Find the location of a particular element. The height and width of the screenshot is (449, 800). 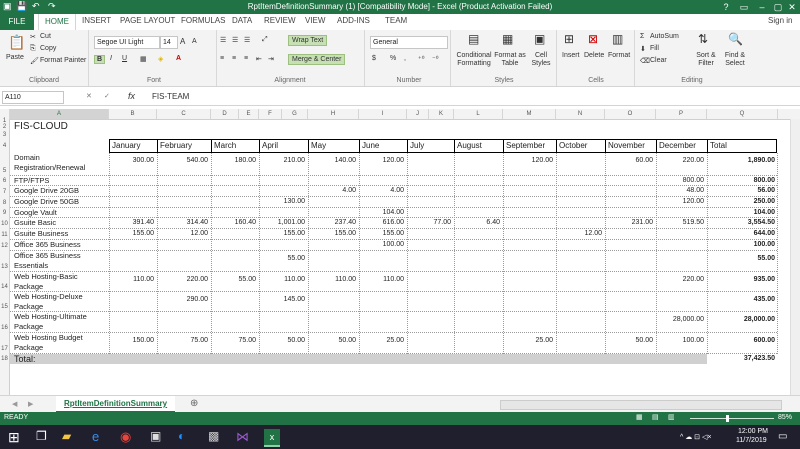

scroll-sheets-right-icon: ▶ is located at coordinates (30, 404).